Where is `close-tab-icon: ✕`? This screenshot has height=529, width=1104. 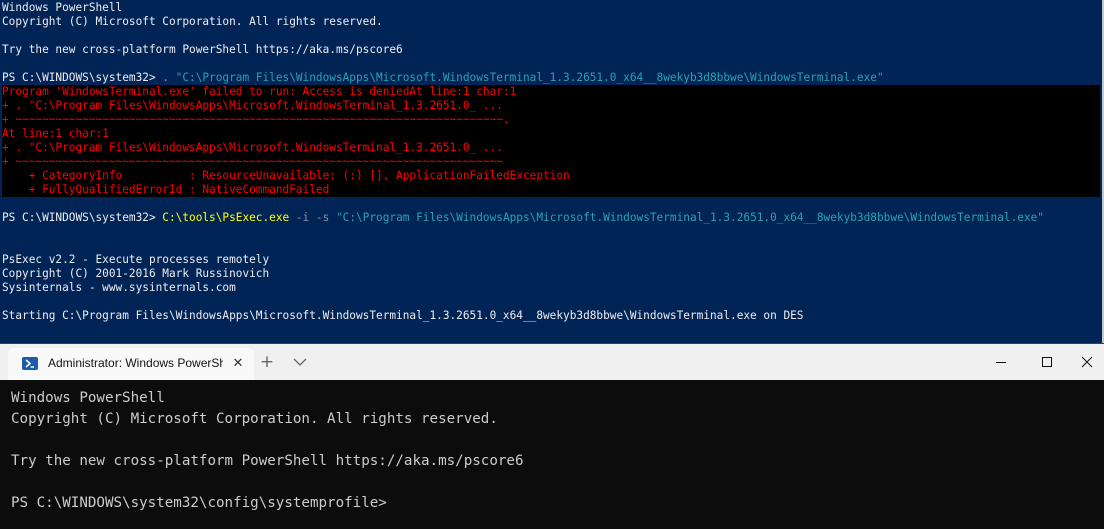 close-tab-icon: ✕ is located at coordinates (238, 364).